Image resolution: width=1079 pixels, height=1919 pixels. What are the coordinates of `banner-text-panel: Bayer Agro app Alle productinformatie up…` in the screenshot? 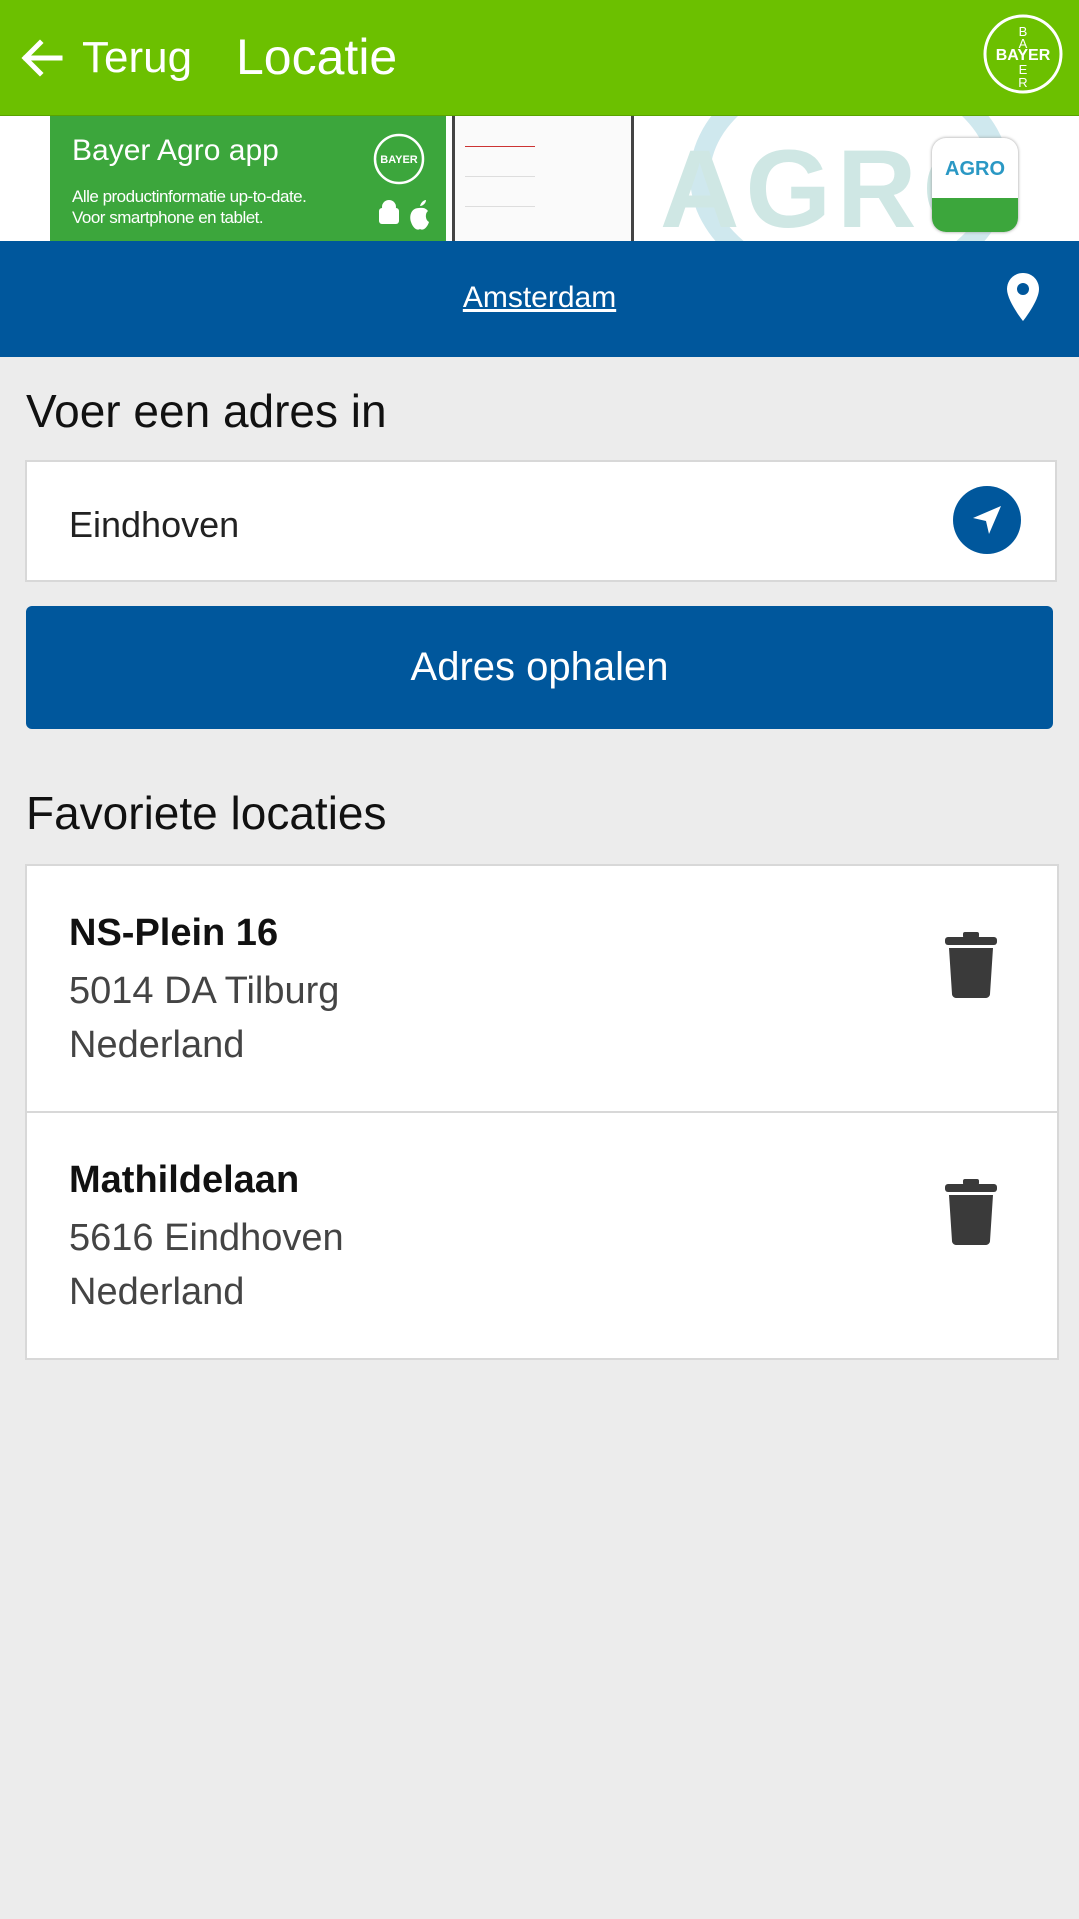 It's located at (248, 178).